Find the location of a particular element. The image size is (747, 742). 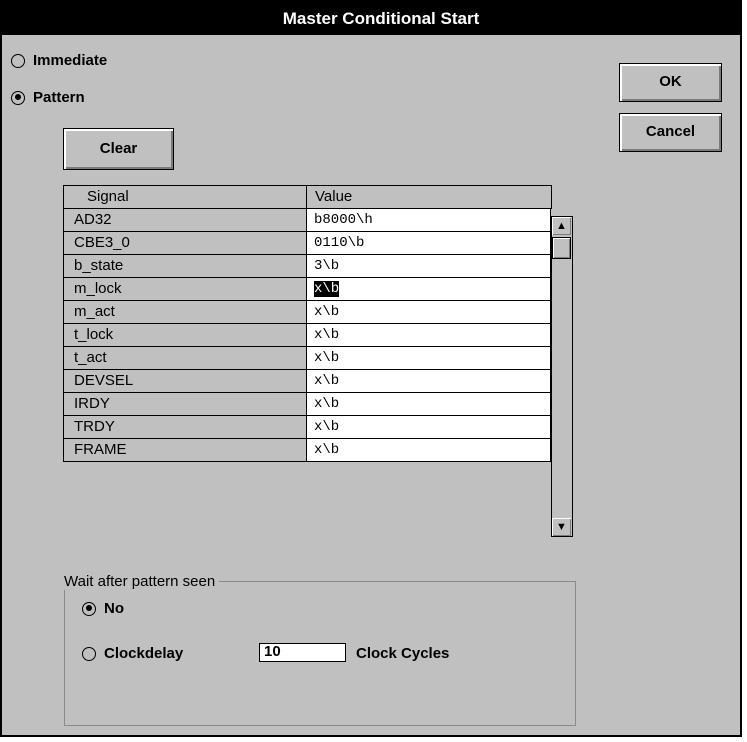

signal-cell: DEVSEL is located at coordinates (184, 381).